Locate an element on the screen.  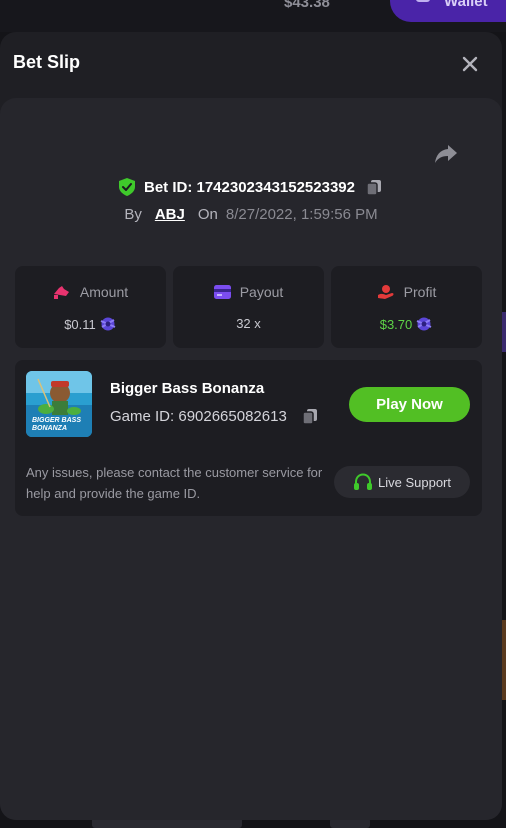
bet-stats: Amount $0.11 Payout 32 x Profit $3.70 is located at coordinates (248, 307).